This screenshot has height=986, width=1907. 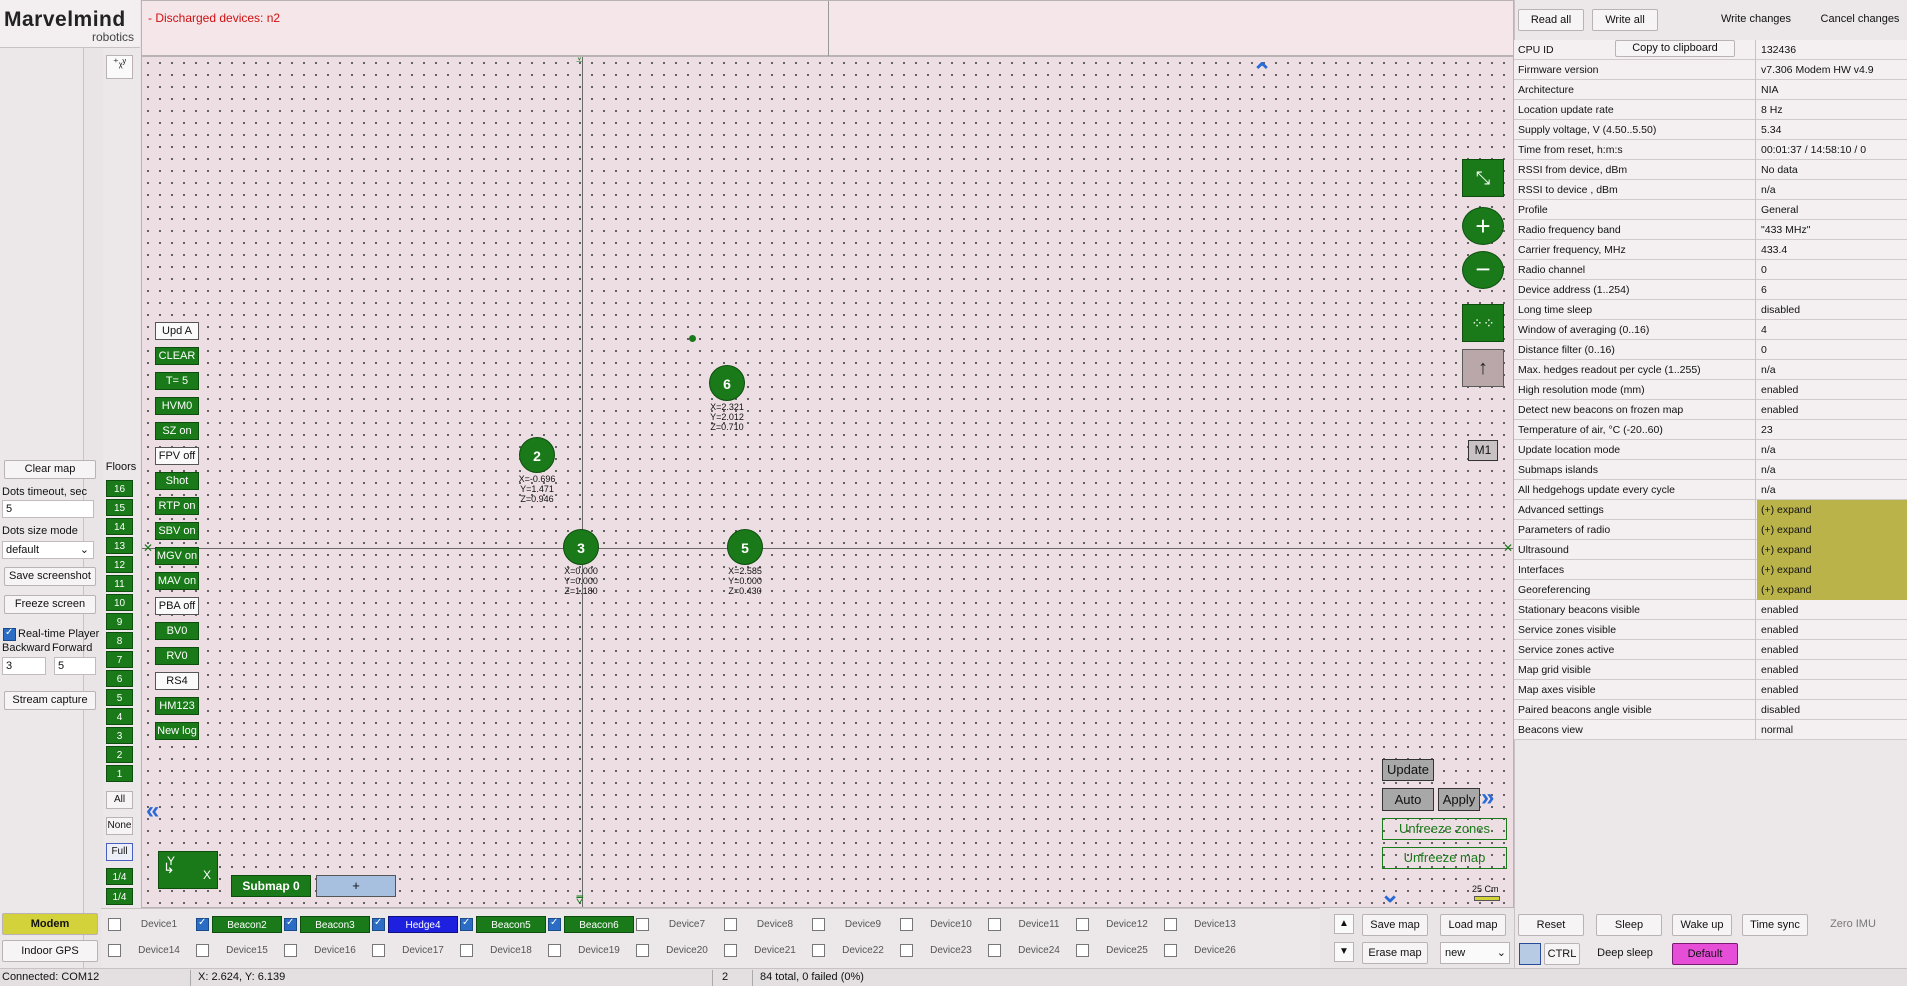 What do you see at coordinates (1832, 170) in the screenshot?
I see `prop-rssi-from-device-dbm-value: No data` at bounding box center [1832, 170].